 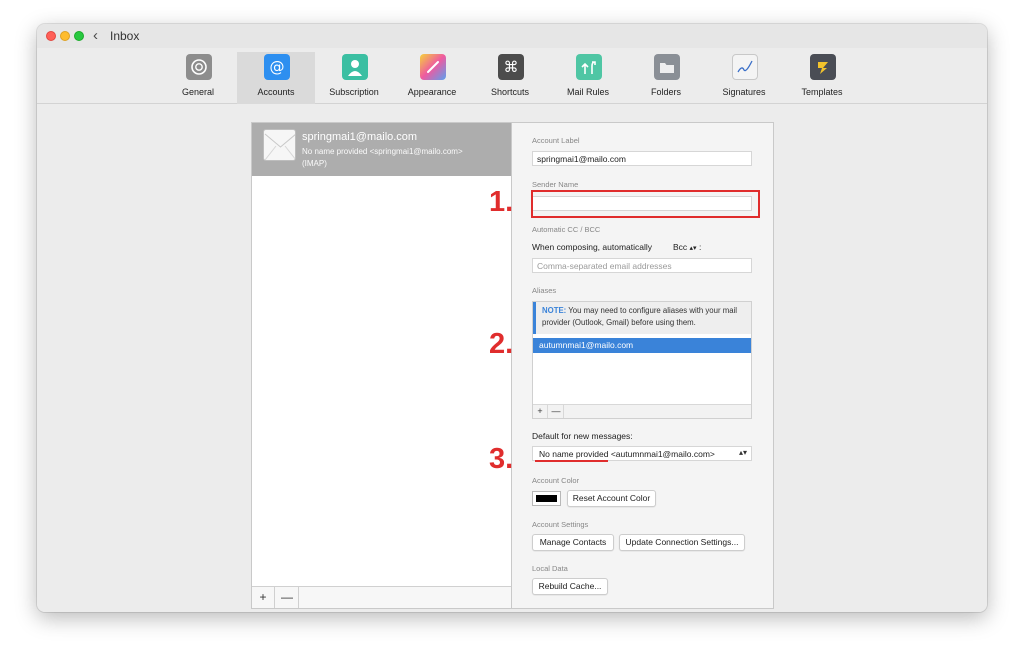 What do you see at coordinates (744, 92) in the screenshot?
I see `tab-signatures-label: Signatures` at bounding box center [744, 92].